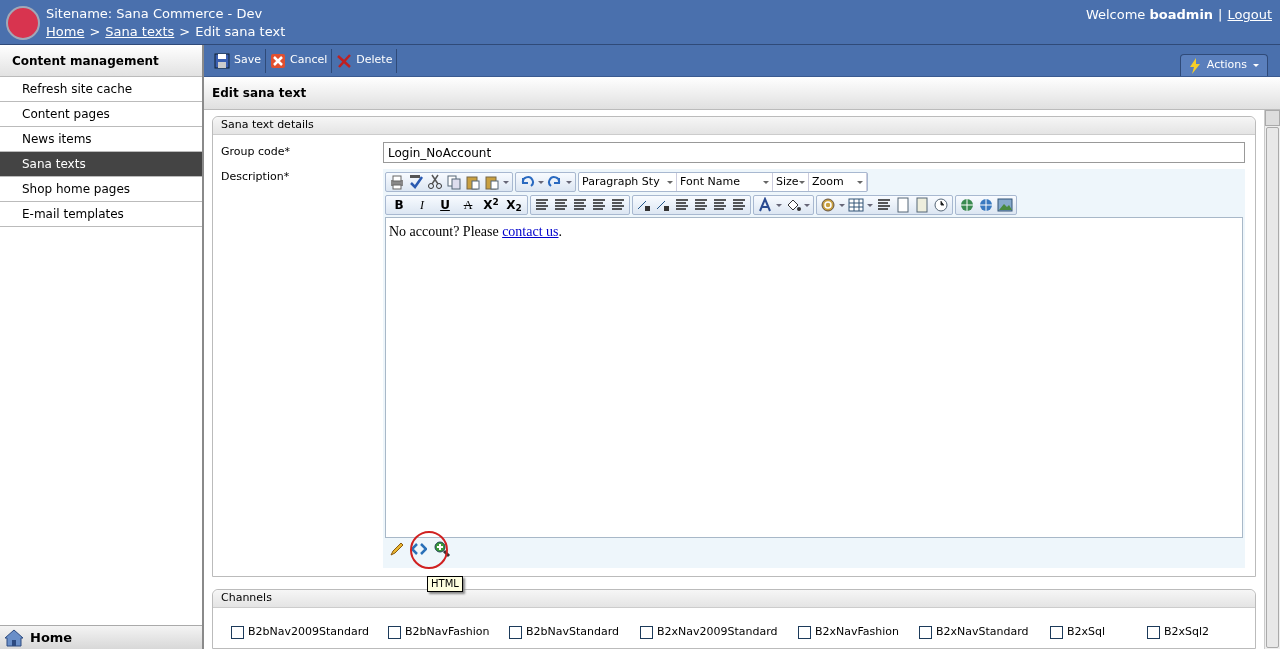  What do you see at coordinates (791, 182) in the screenshot?
I see `format-dropdown: Size` at bounding box center [791, 182].